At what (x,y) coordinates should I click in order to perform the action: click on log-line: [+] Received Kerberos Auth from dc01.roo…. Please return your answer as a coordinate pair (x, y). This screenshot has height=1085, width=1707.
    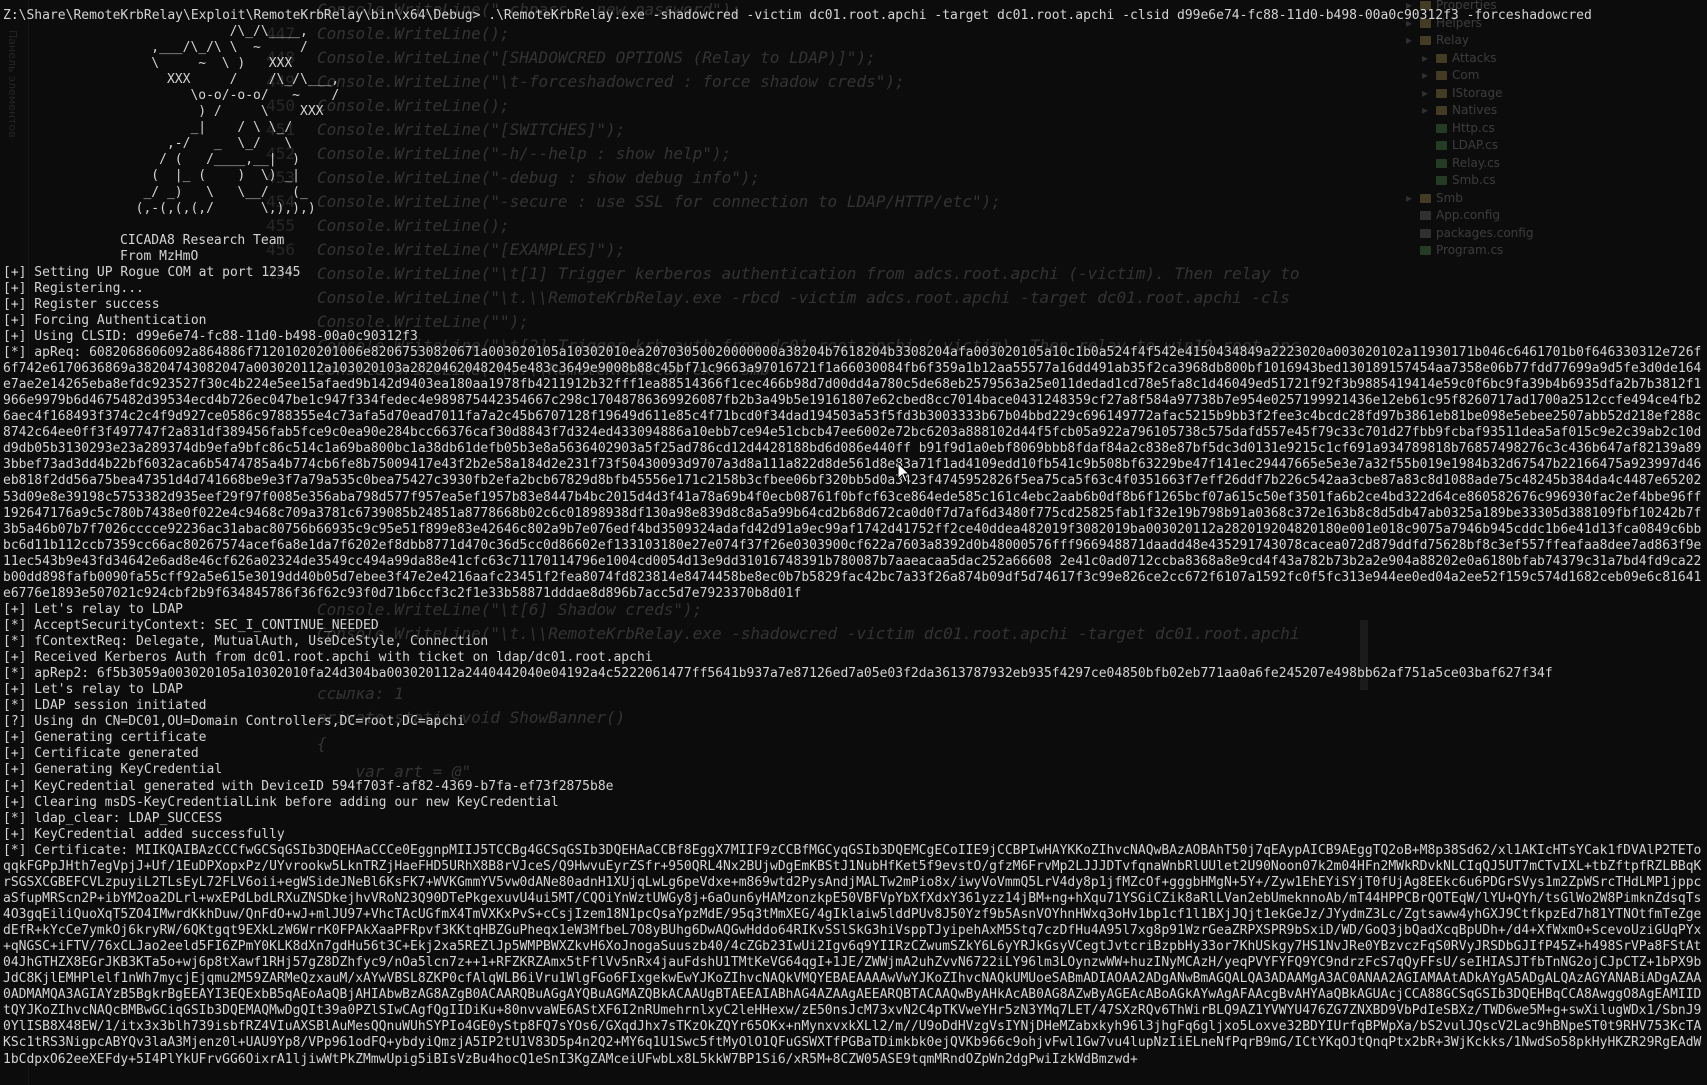
    Looking at the image, I should click on (328, 658).